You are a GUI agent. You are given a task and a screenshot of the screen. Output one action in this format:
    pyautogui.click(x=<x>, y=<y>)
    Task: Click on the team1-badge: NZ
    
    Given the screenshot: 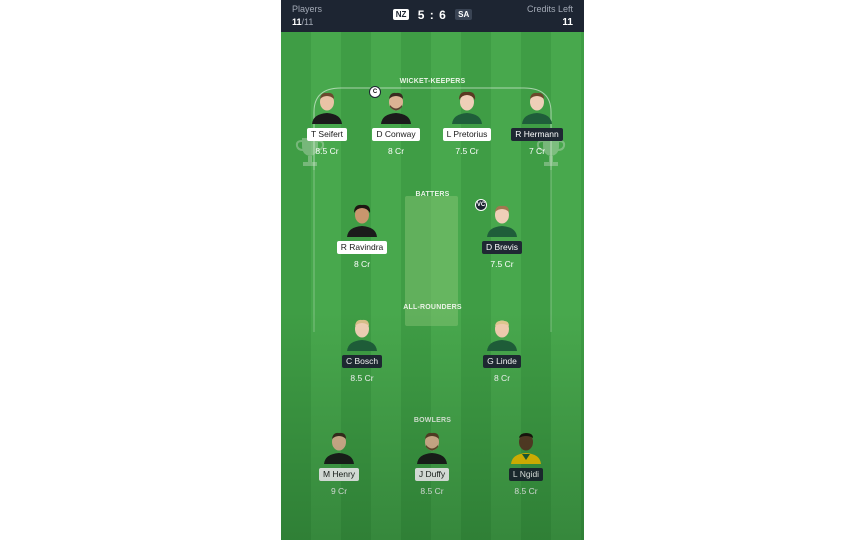 What is the action you would take?
    pyautogui.click(x=401, y=14)
    